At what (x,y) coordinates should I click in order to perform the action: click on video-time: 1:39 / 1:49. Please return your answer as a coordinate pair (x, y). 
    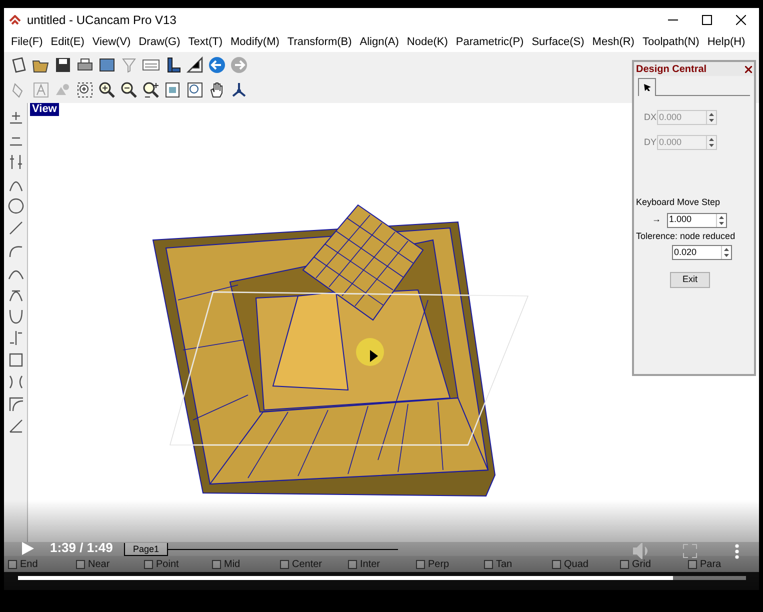
    Looking at the image, I should click on (81, 548).